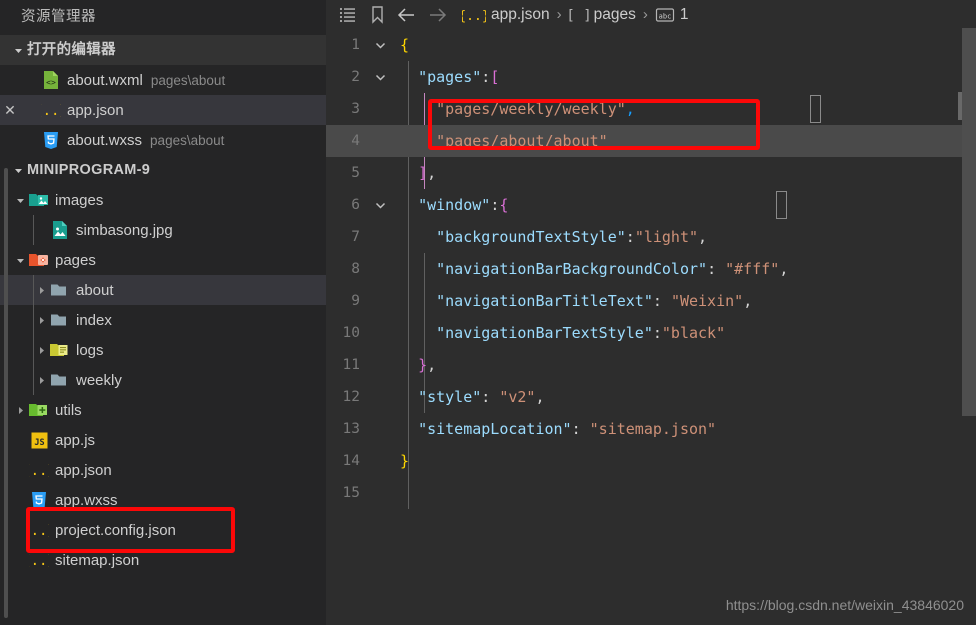 This screenshot has height=625, width=976. What do you see at coordinates (517, 397) in the screenshot?
I see `code-token: "v2"` at bounding box center [517, 397].